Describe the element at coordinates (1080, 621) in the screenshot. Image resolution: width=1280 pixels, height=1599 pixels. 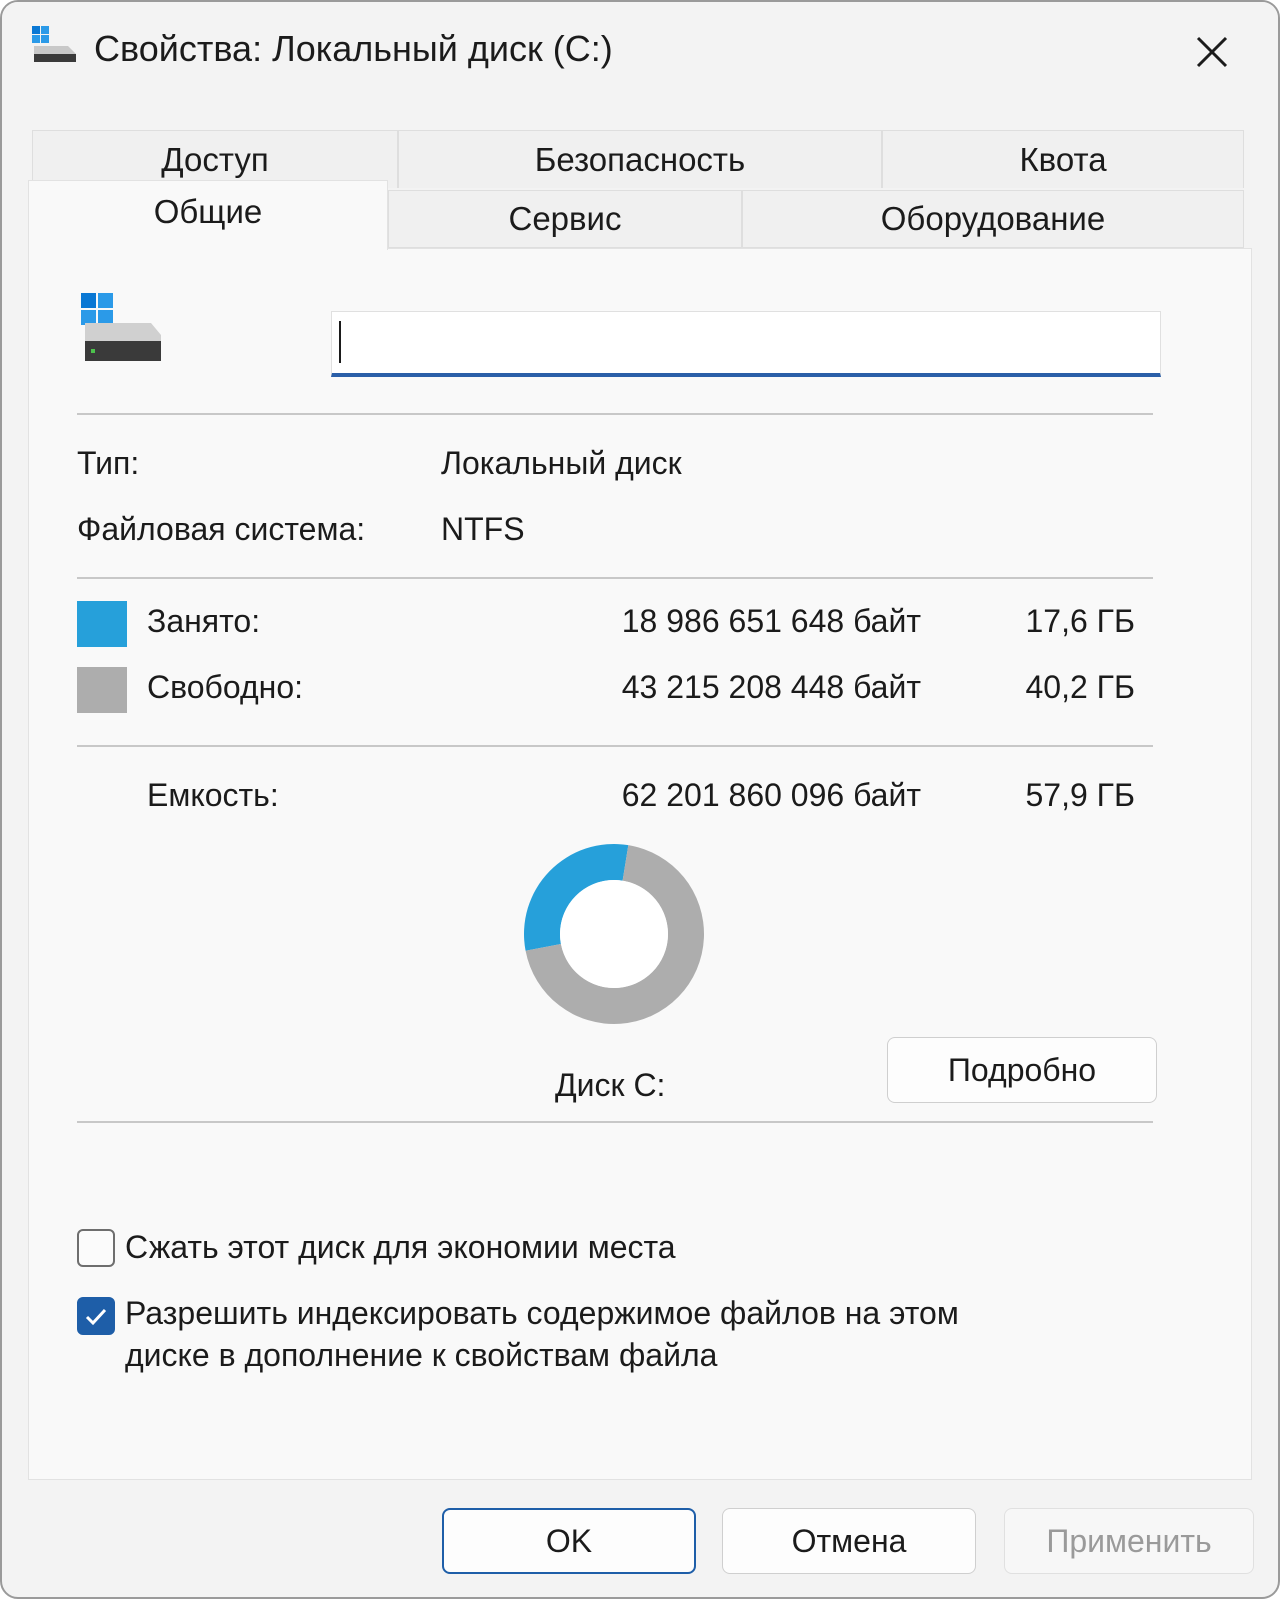
I see `used-size: 17,6 ГБ` at that location.